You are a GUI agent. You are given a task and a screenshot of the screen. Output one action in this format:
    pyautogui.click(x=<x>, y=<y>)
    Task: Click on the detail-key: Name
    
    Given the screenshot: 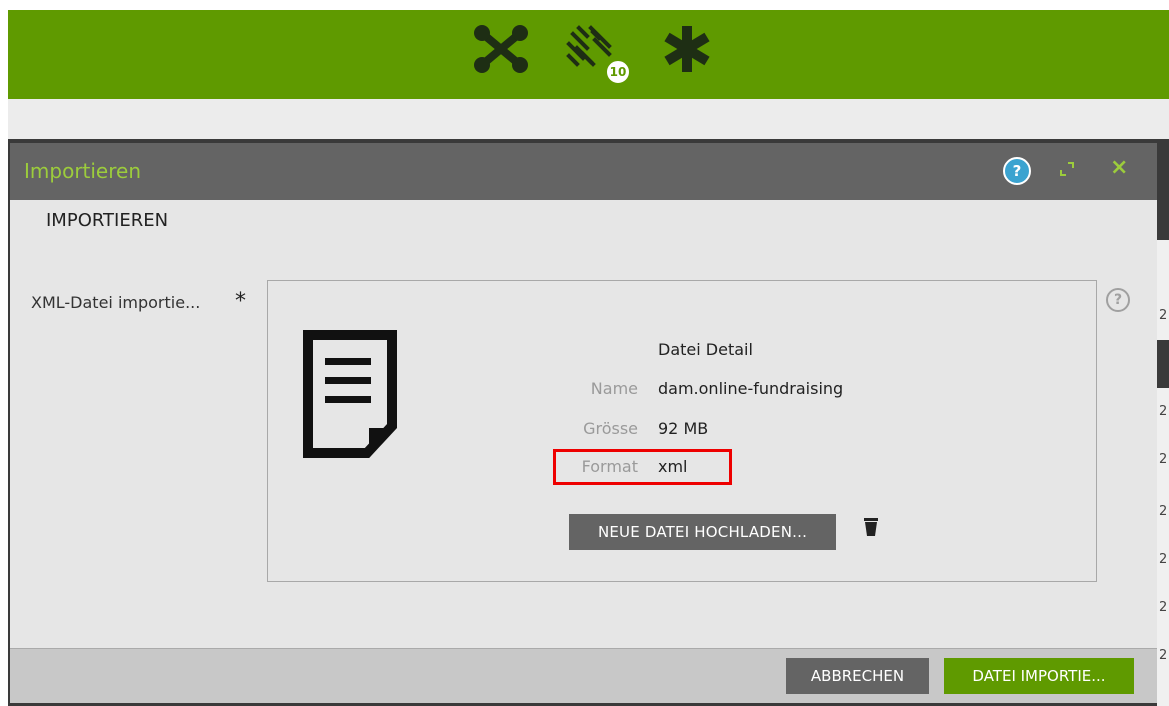 What is the action you would take?
    pyautogui.click(x=614, y=388)
    